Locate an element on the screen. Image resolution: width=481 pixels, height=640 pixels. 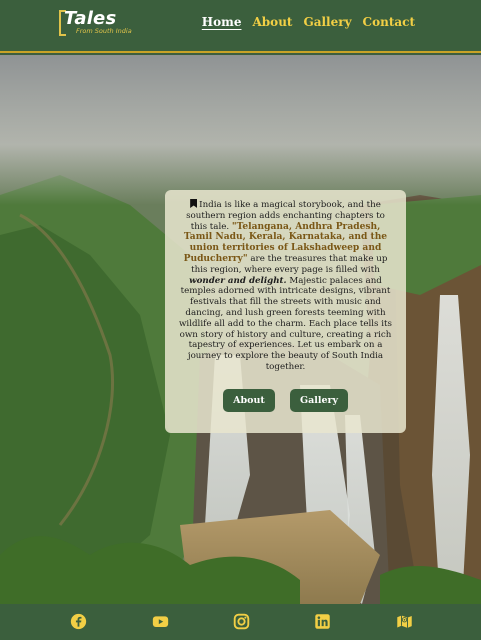
logo: Tales From South India is located at coordinates (99, 22).